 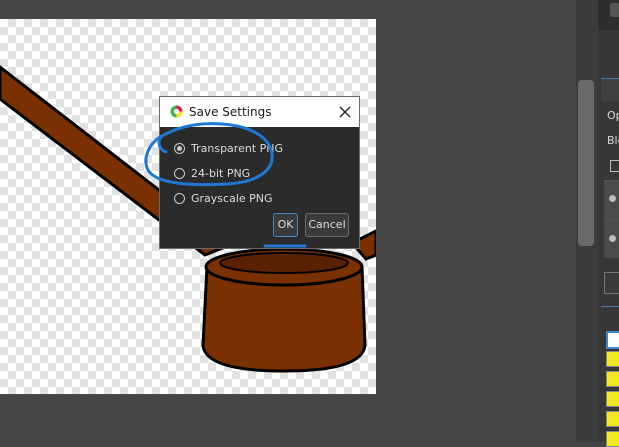 I want to click on app-icon, so click(x=176, y=111).